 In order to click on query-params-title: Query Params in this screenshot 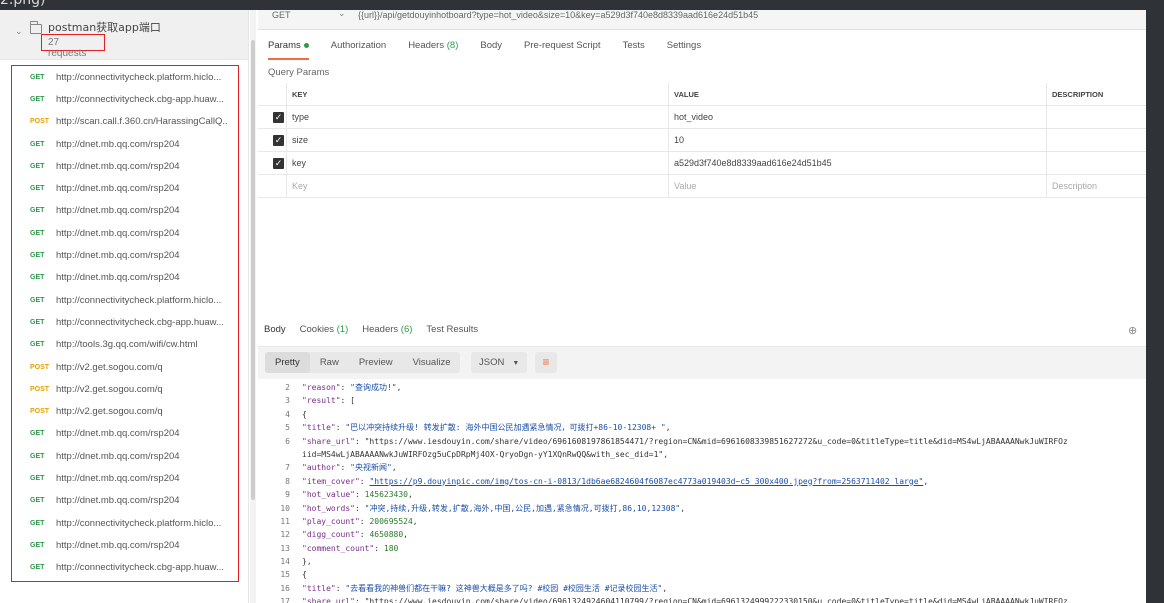, I will do `click(299, 72)`.